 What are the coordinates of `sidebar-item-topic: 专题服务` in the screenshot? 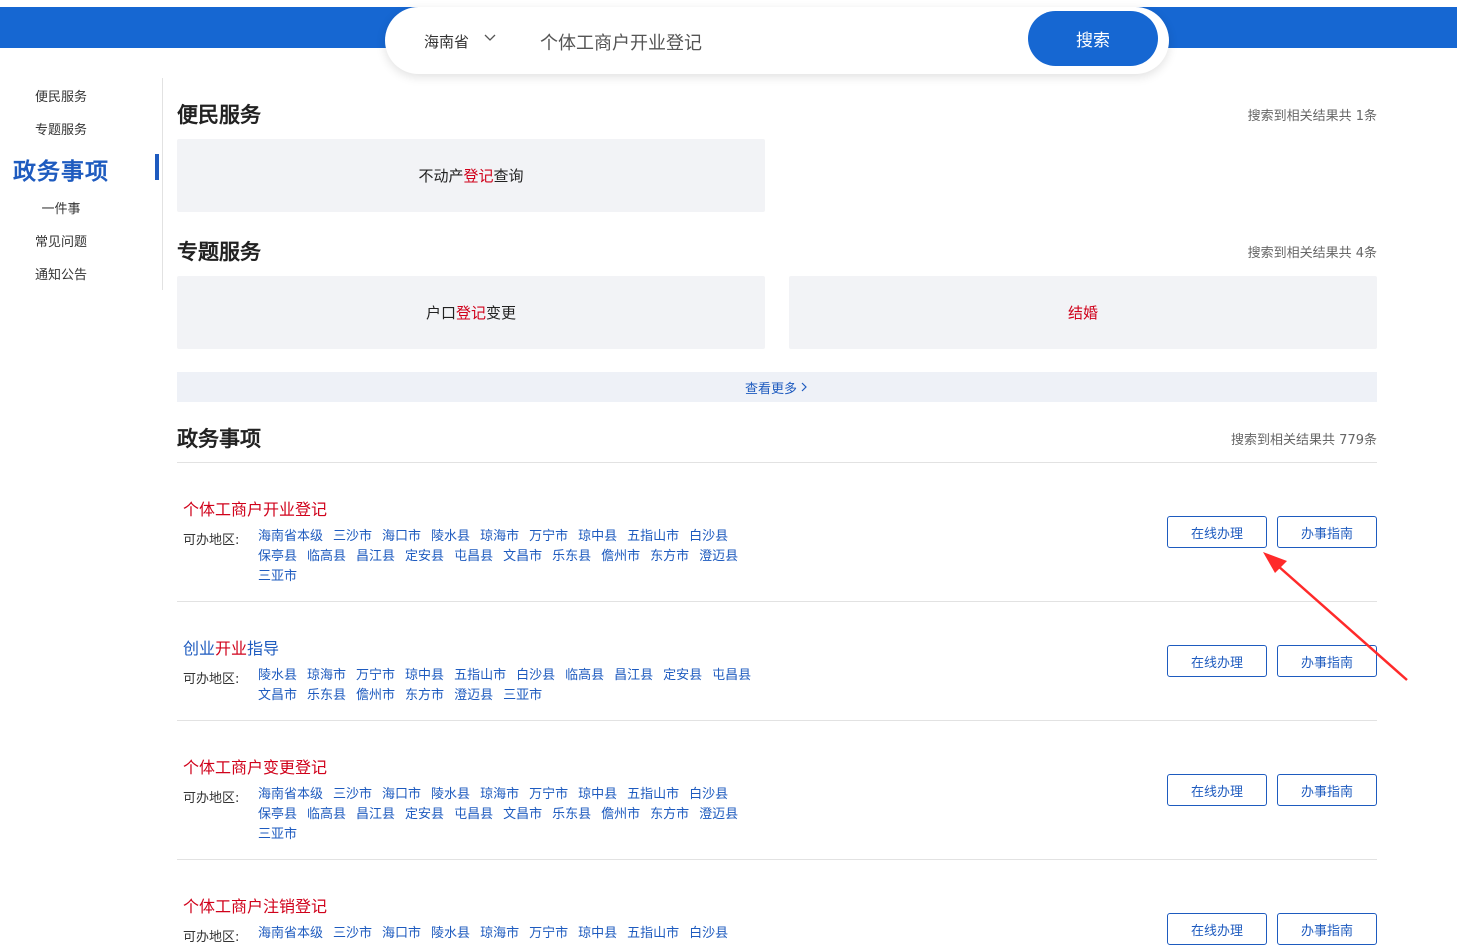 It's located at (61, 128).